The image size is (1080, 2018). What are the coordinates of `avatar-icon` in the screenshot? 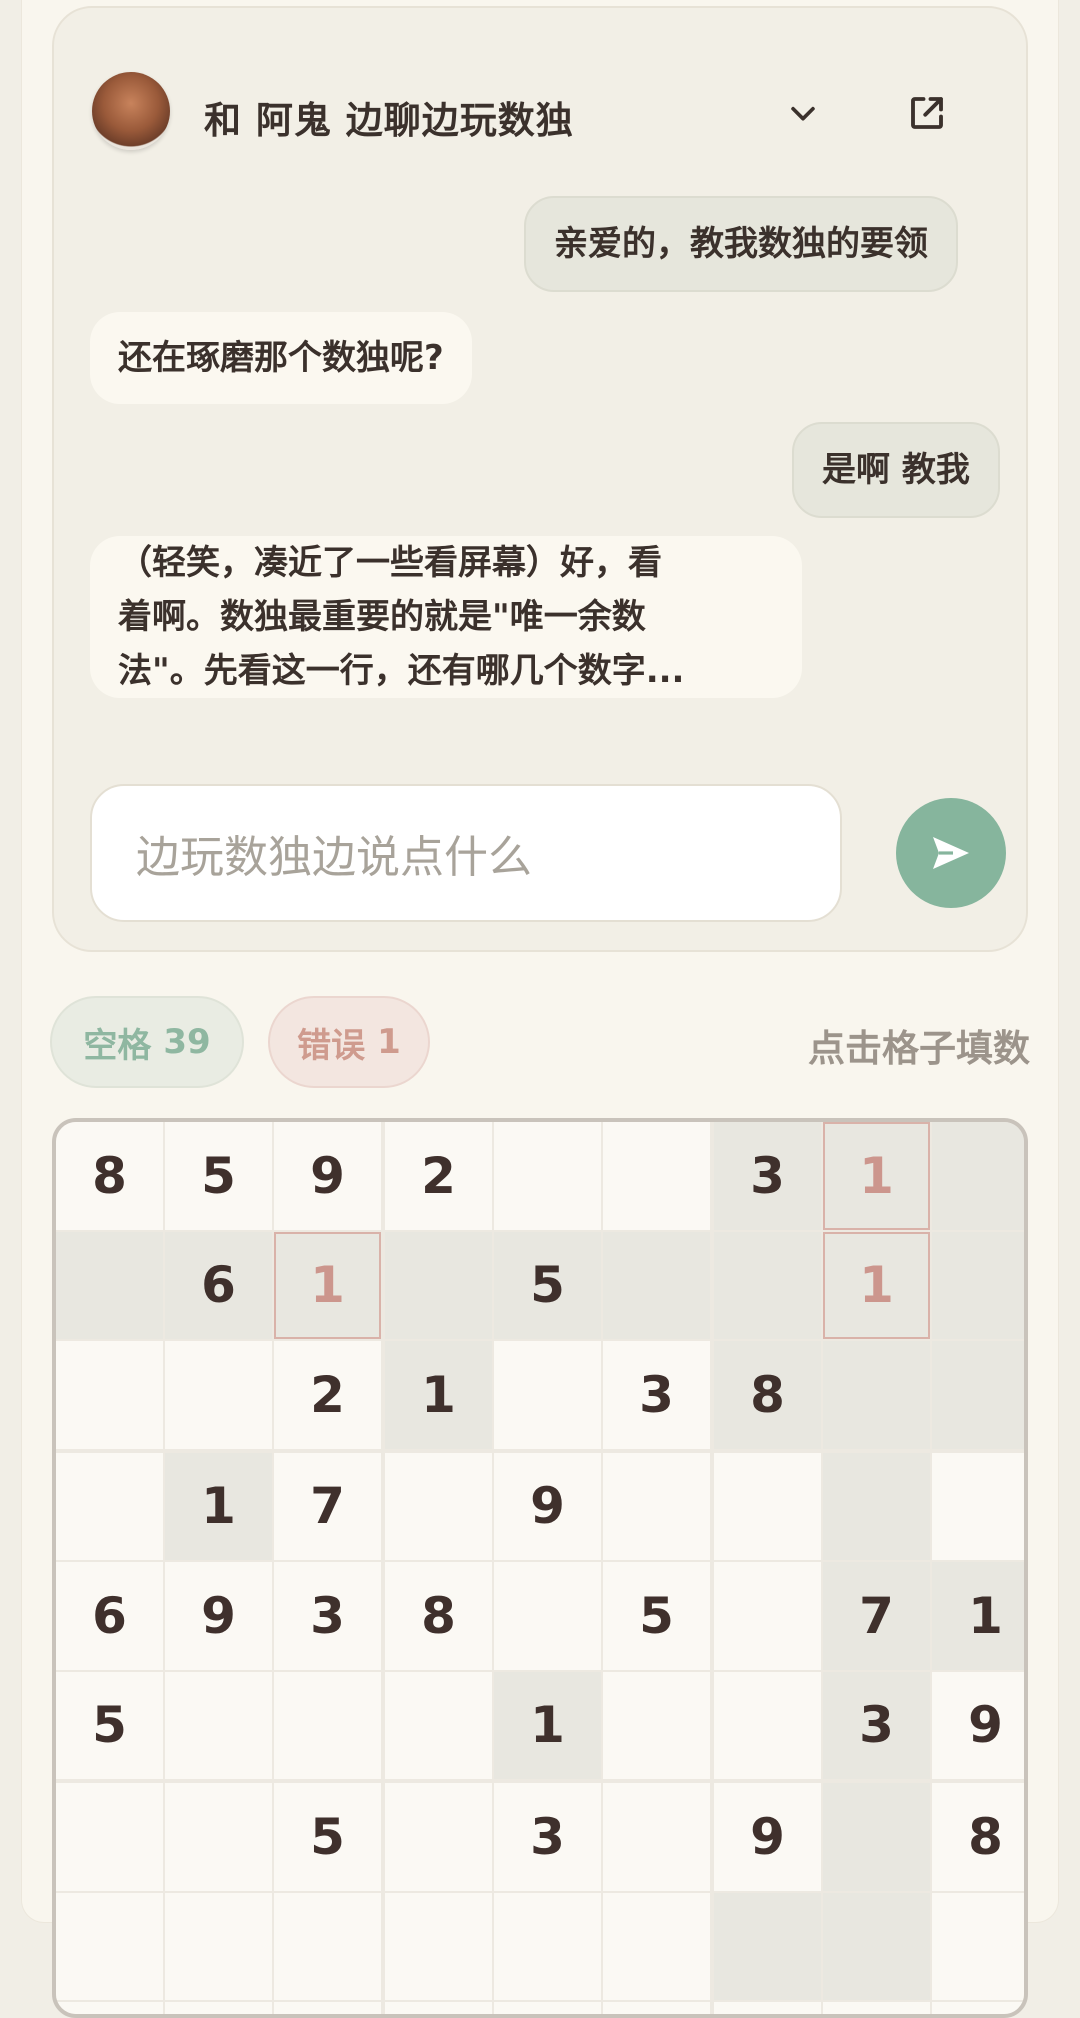 It's located at (131, 111).